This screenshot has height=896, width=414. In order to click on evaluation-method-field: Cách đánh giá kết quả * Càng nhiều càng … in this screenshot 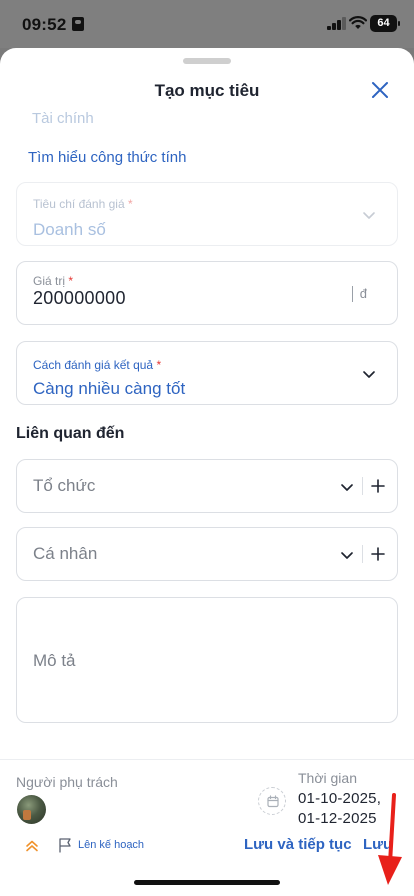, I will do `click(207, 373)`.